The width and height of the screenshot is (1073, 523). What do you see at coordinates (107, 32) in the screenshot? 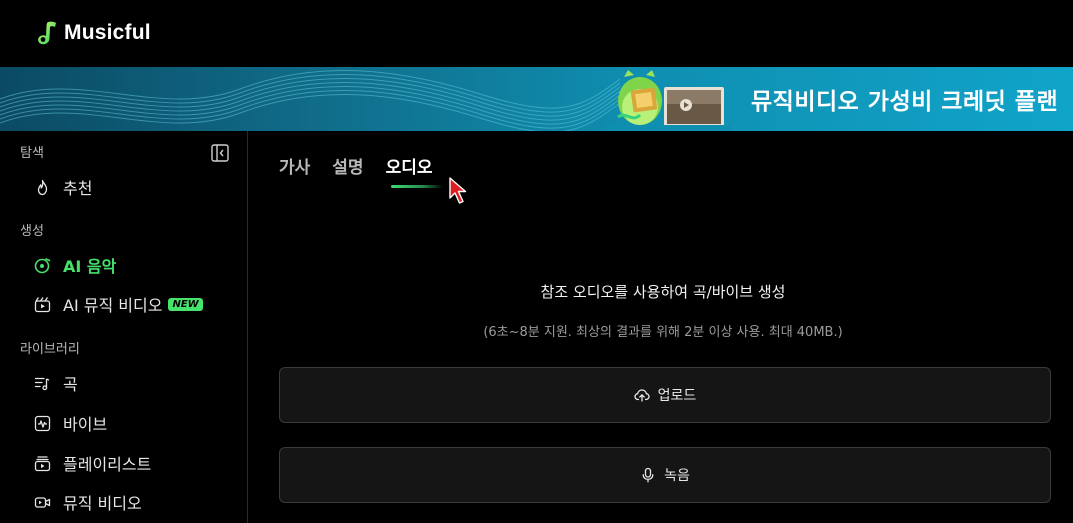
I see `app-name: Musicful` at bounding box center [107, 32].